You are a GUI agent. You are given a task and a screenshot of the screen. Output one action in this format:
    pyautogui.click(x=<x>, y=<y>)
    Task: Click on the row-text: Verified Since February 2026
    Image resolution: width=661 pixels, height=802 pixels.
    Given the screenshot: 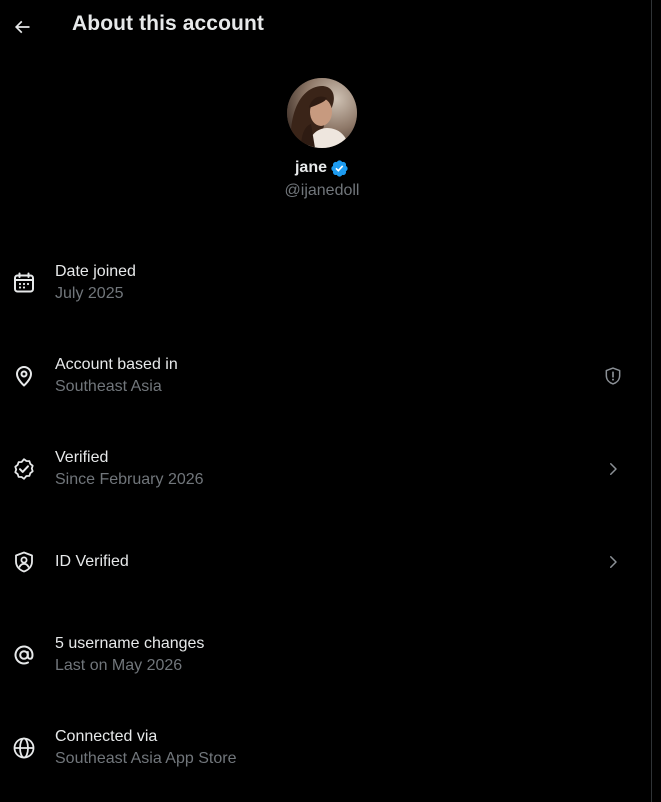 What is the action you would take?
    pyautogui.click(x=129, y=469)
    